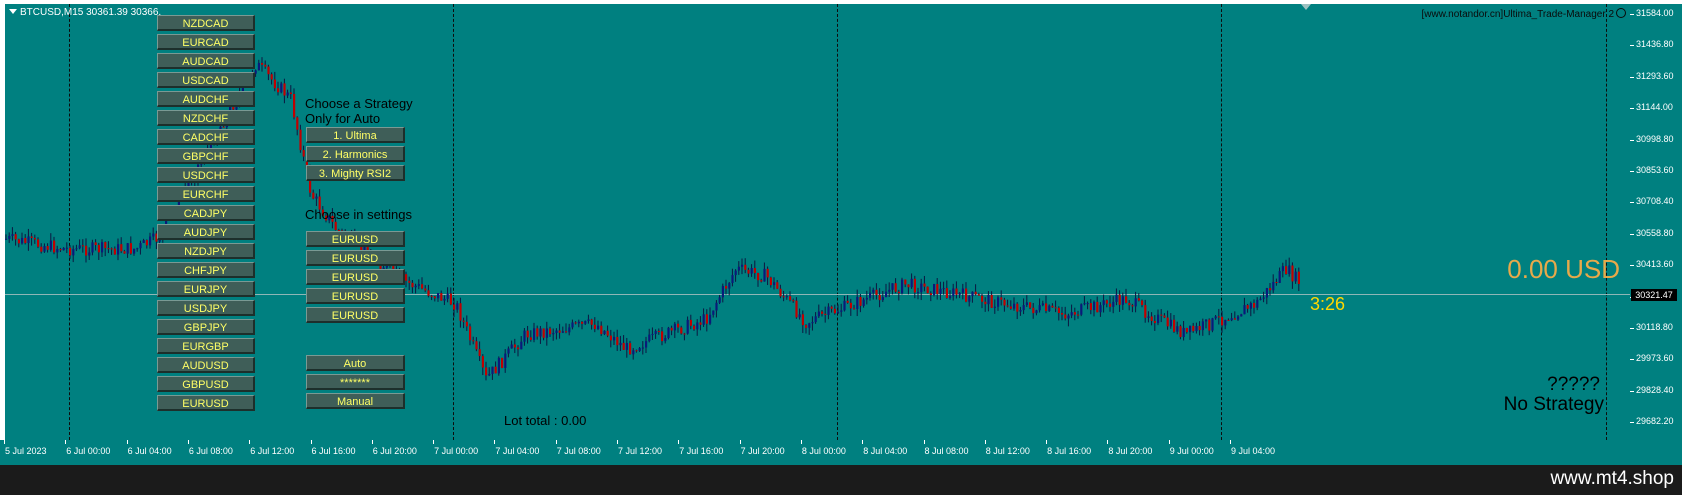 This screenshot has width=1682, height=495. I want to click on price-label: 31584.00, so click(1655, 13).